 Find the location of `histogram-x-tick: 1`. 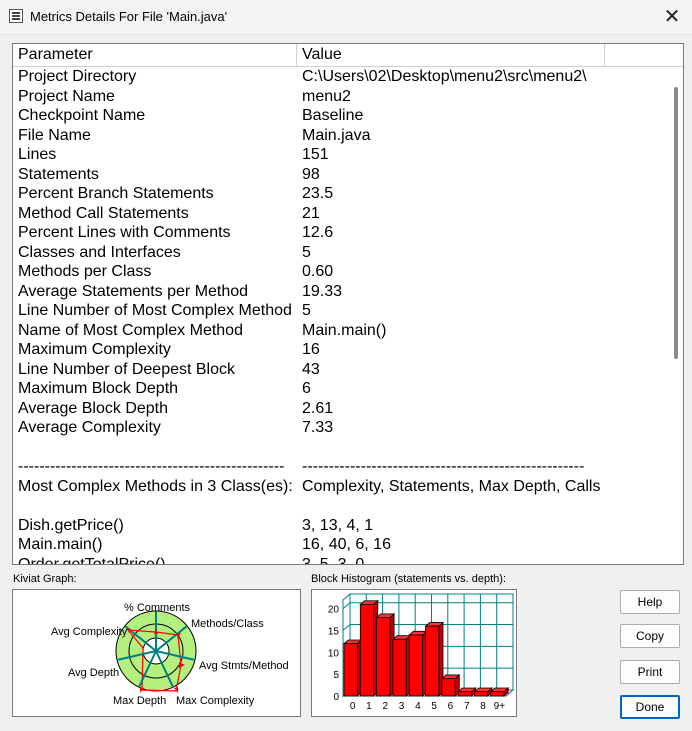

histogram-x-tick: 1 is located at coordinates (369, 706).